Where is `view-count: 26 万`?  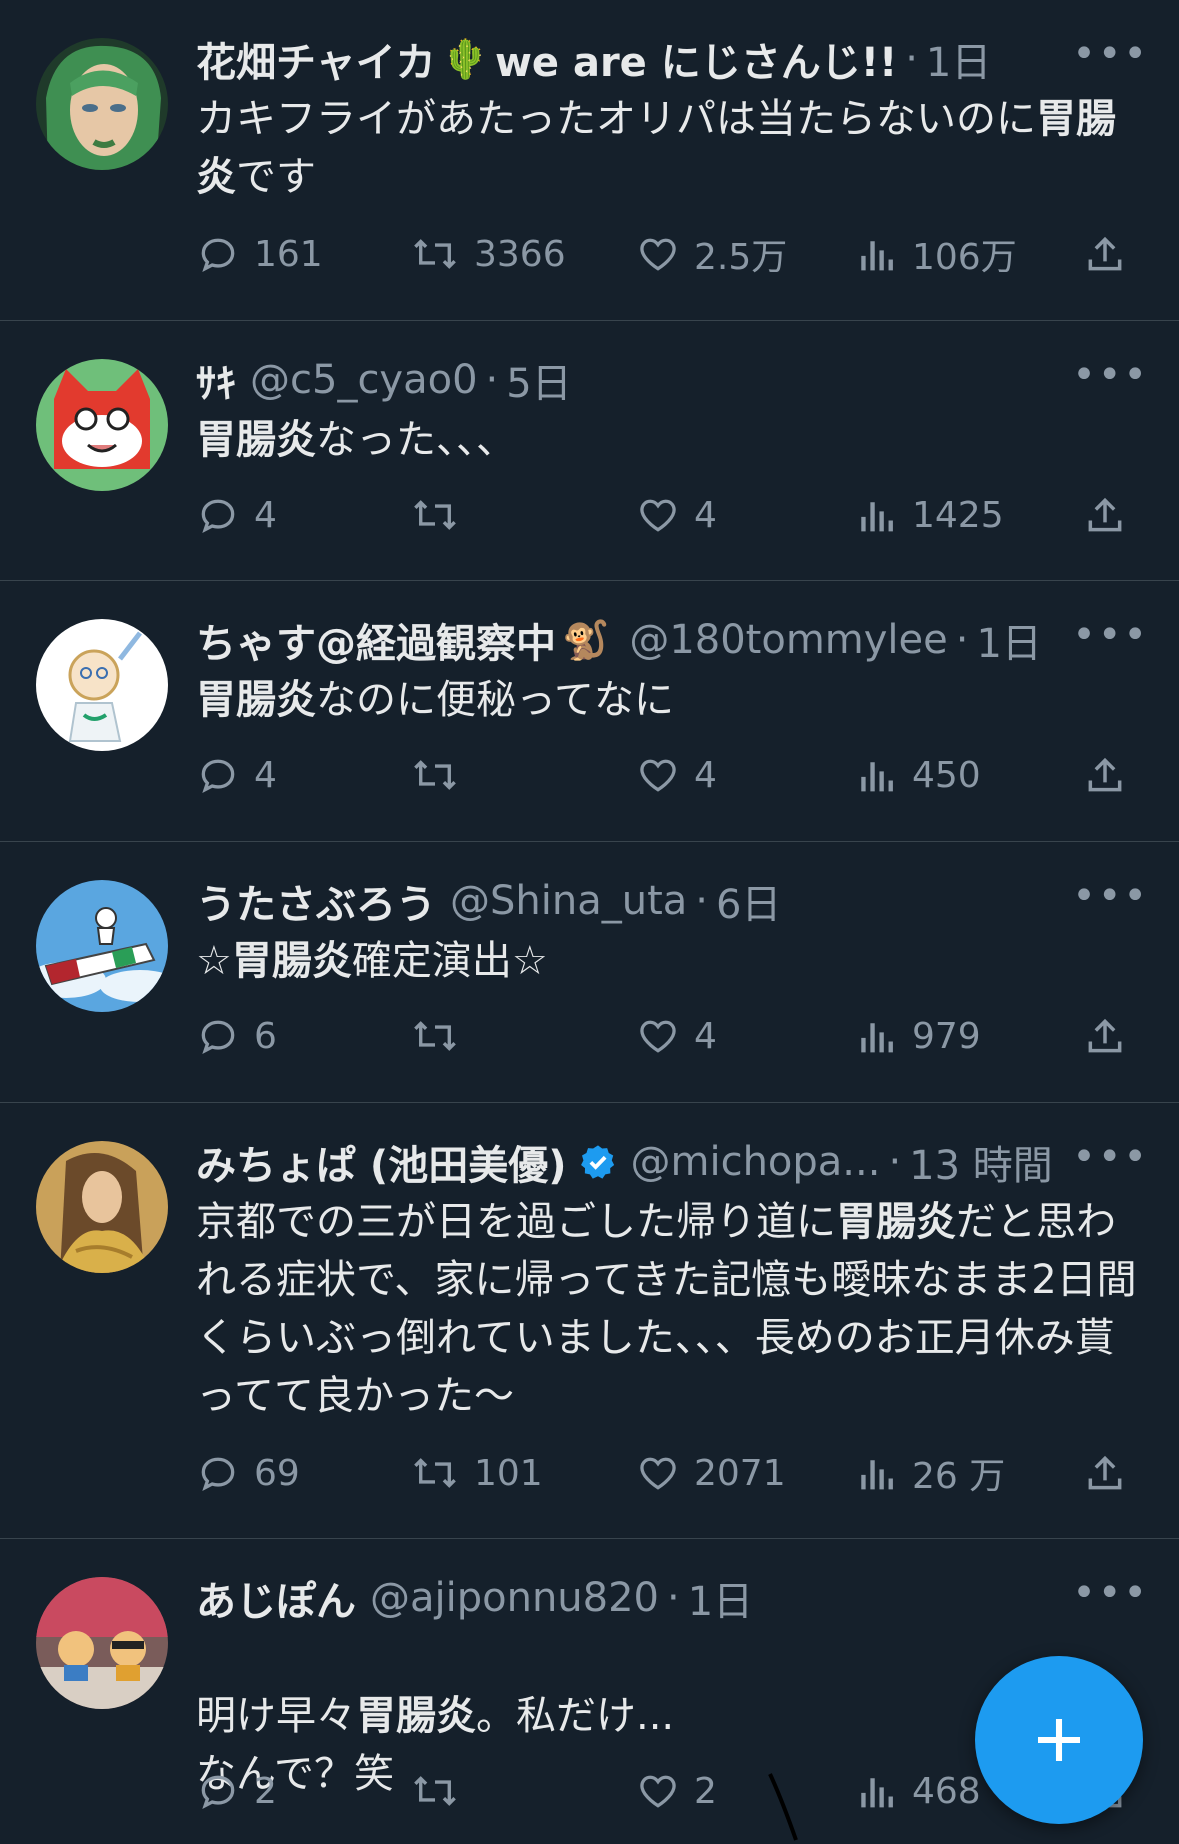
view-count: 26 万 is located at coordinates (959, 1476).